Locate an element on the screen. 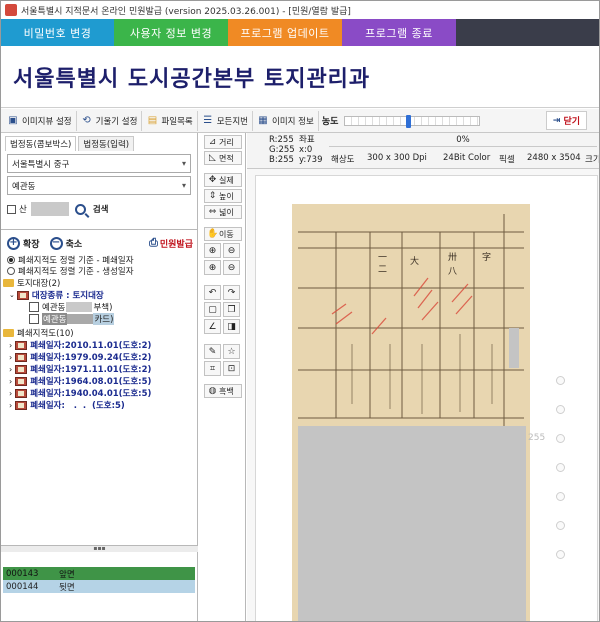  tab-dong-combo: 법정동(콤보박스) is located at coordinates (41, 143).